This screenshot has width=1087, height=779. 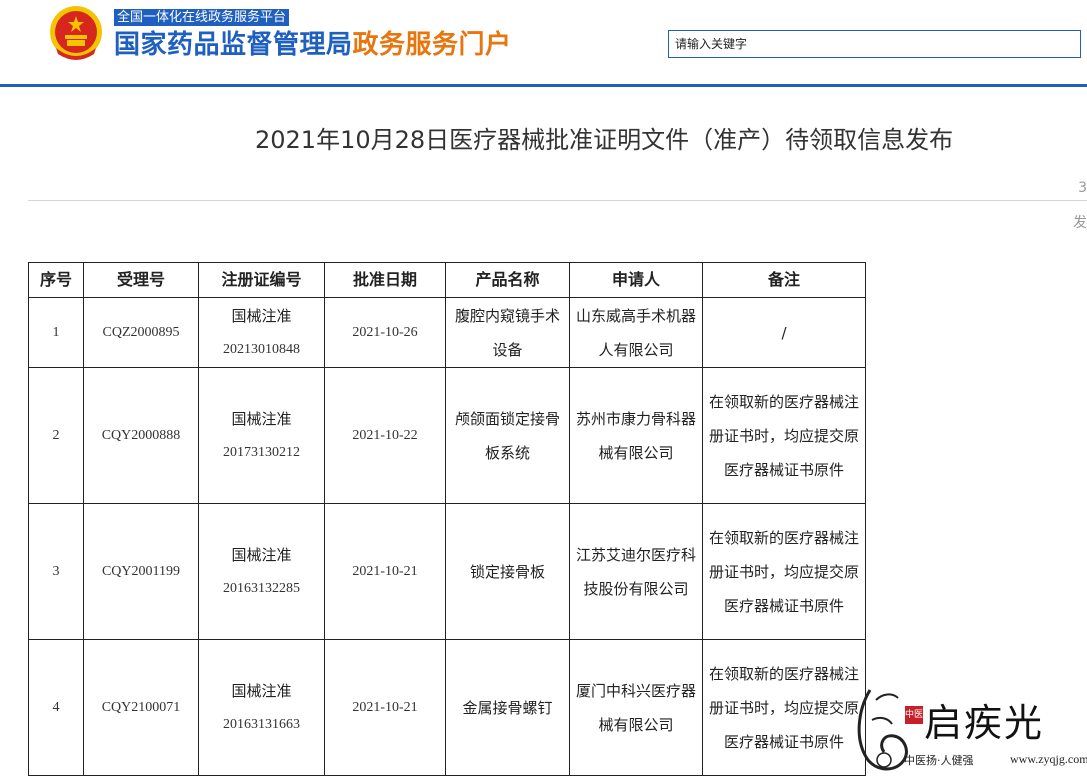 I want to click on cell-no: 2, so click(x=56, y=435).